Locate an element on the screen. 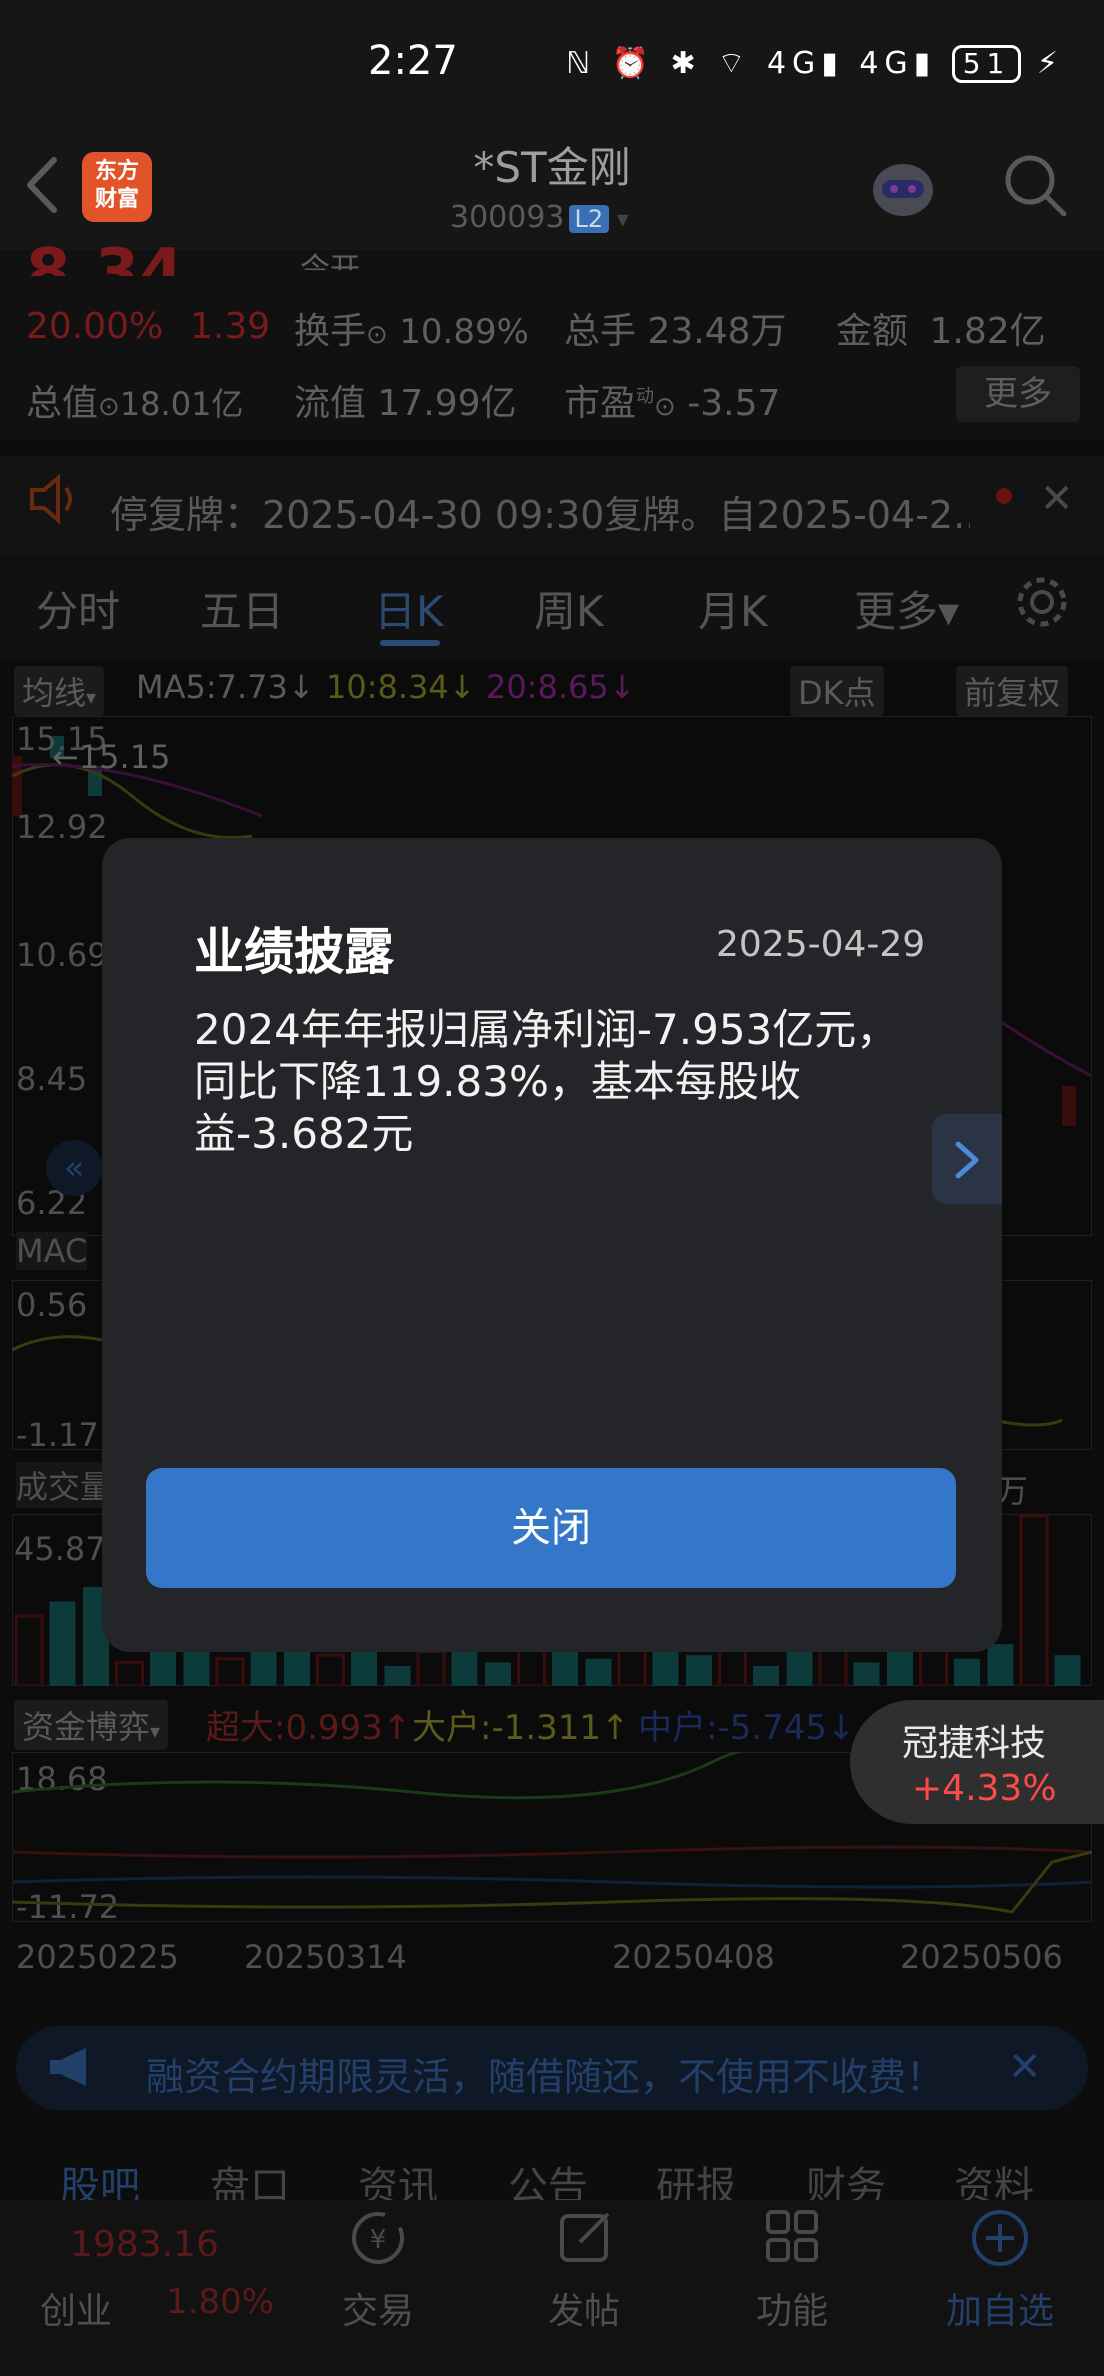 The image size is (1104, 2376). ma10-value: 10:8.34↓ is located at coordinates (401, 687).